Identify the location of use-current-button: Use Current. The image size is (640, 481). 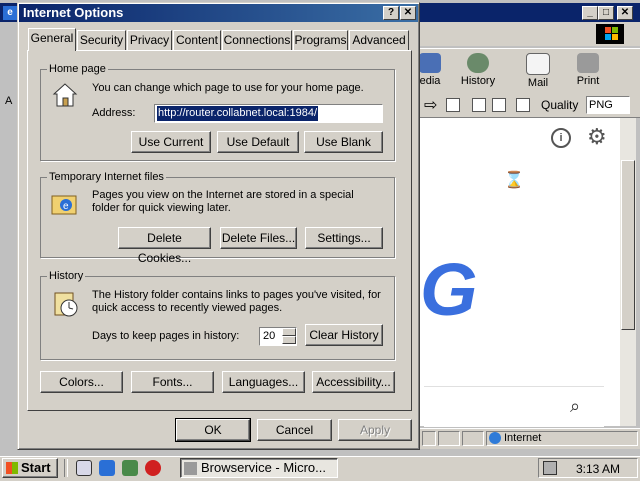
(171, 142).